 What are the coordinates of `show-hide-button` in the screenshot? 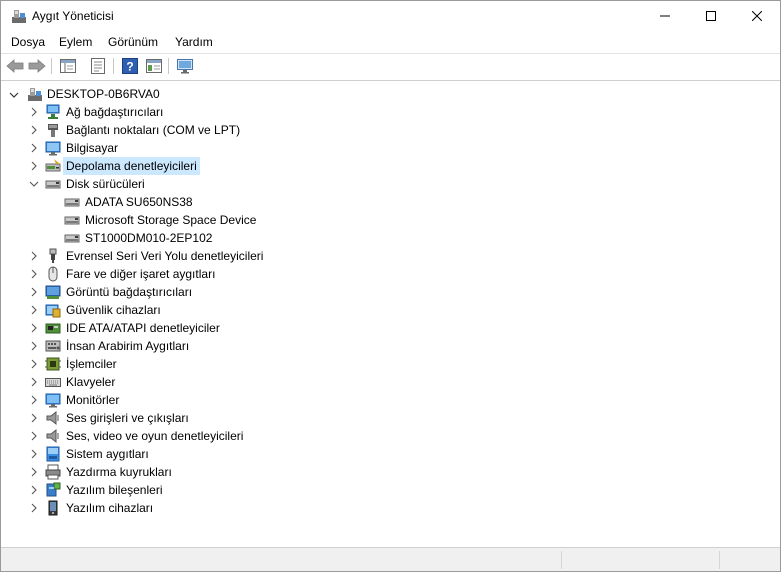 It's located at (98, 66).